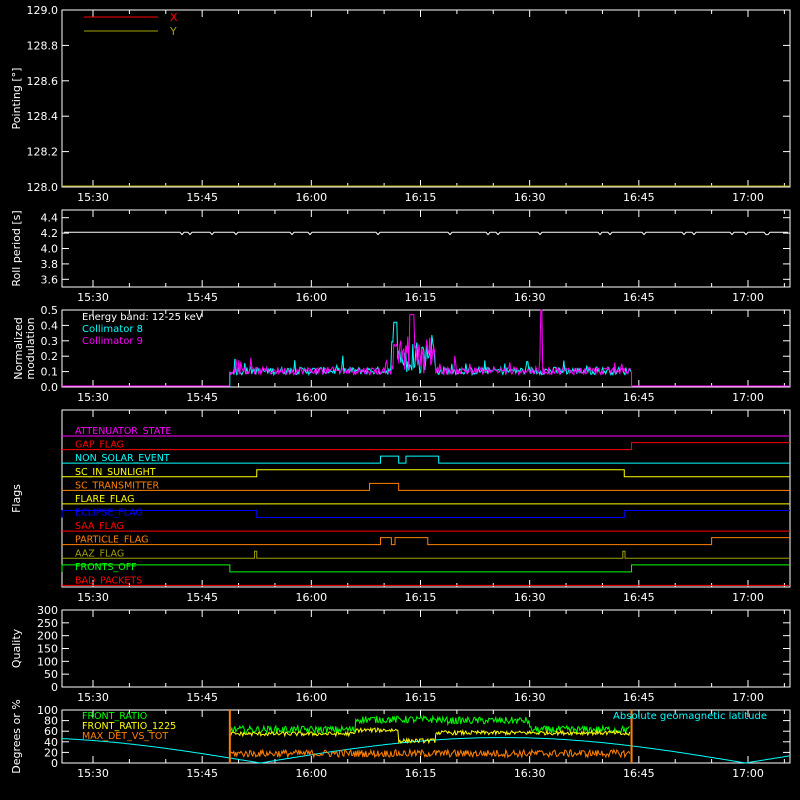 The width and height of the screenshot is (800, 800). What do you see at coordinates (50, 310) in the screenshot?
I see `y-tick-label: 0.5` at bounding box center [50, 310].